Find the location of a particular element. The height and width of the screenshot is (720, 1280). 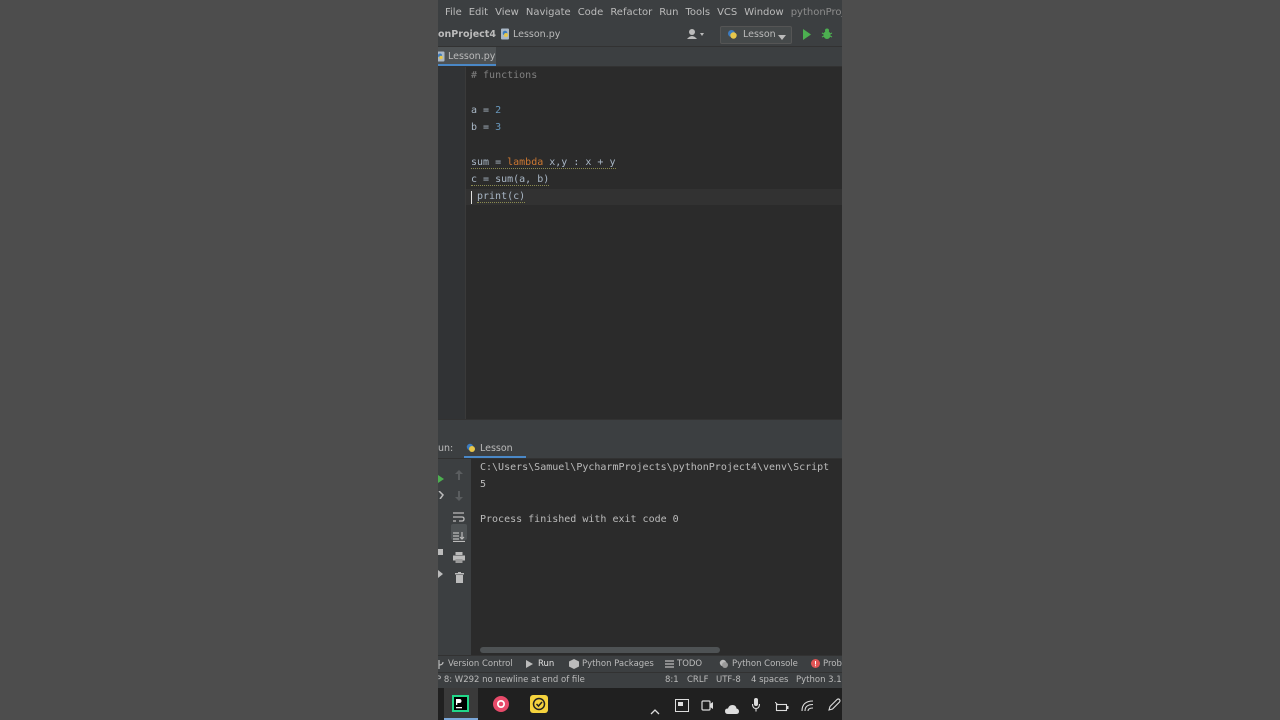

tab-label: Lesson.py is located at coordinates (472, 56).